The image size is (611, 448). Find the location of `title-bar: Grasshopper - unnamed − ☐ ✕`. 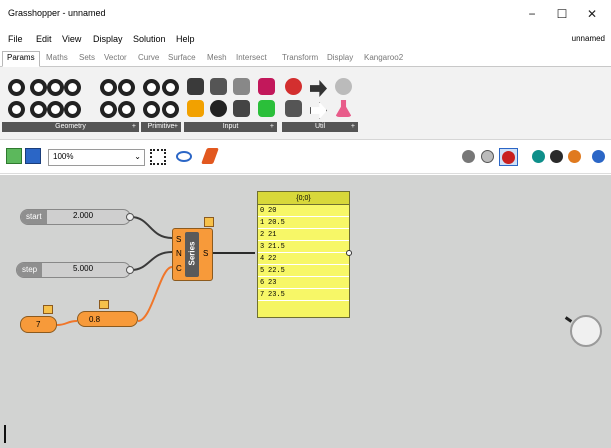

title-bar: Grasshopper - unnamed − ☐ ✕ is located at coordinates (305, 15).